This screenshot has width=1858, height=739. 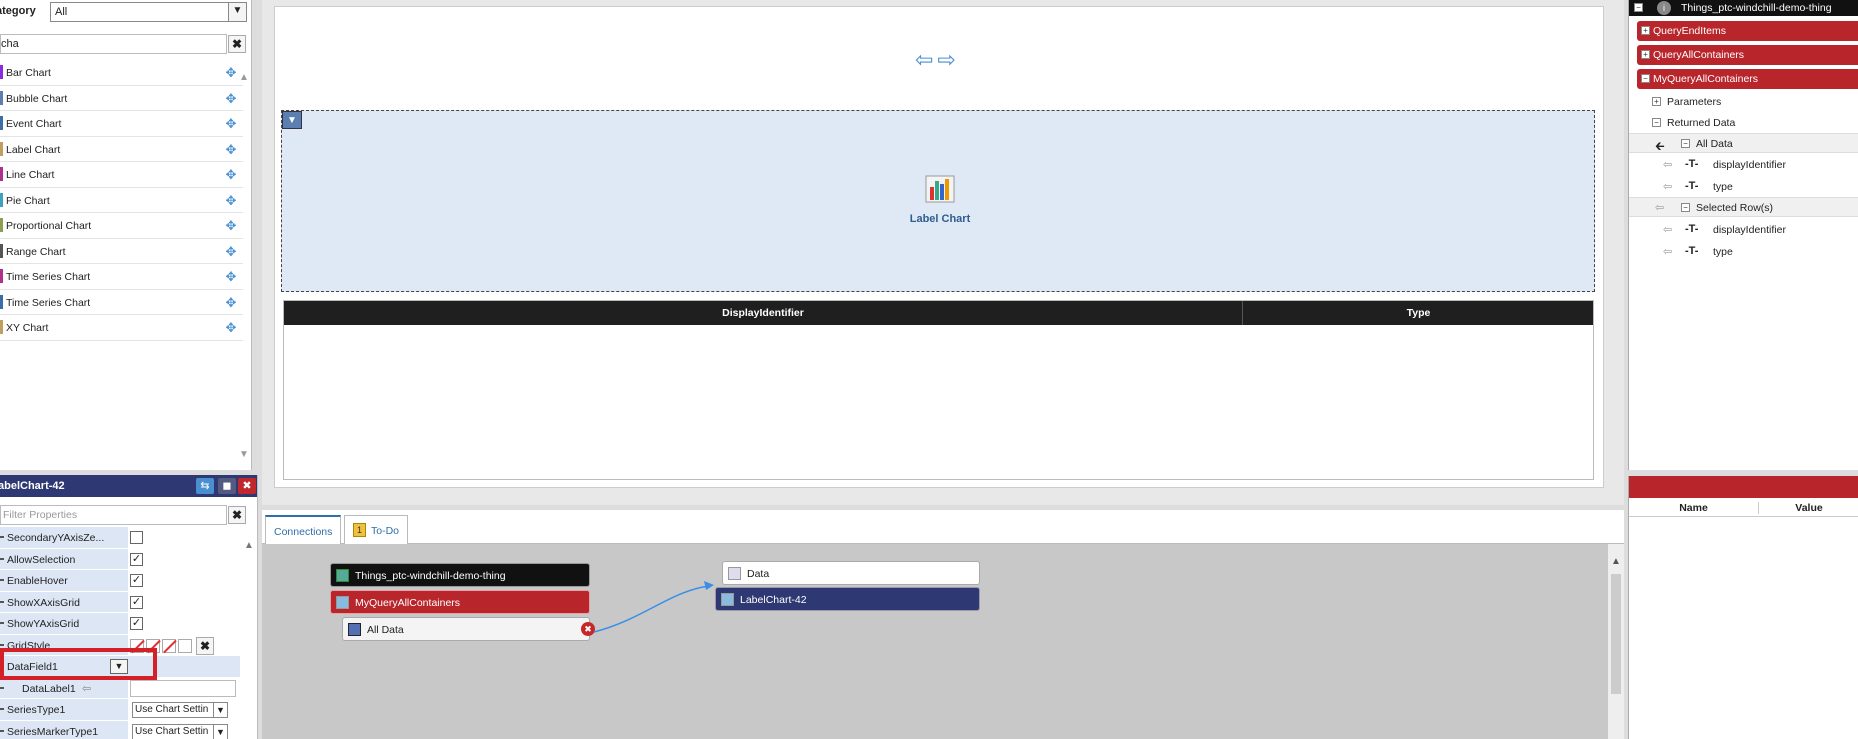 I want to click on property-row: DataLabel1 ⇦, so click(x=120, y=688).